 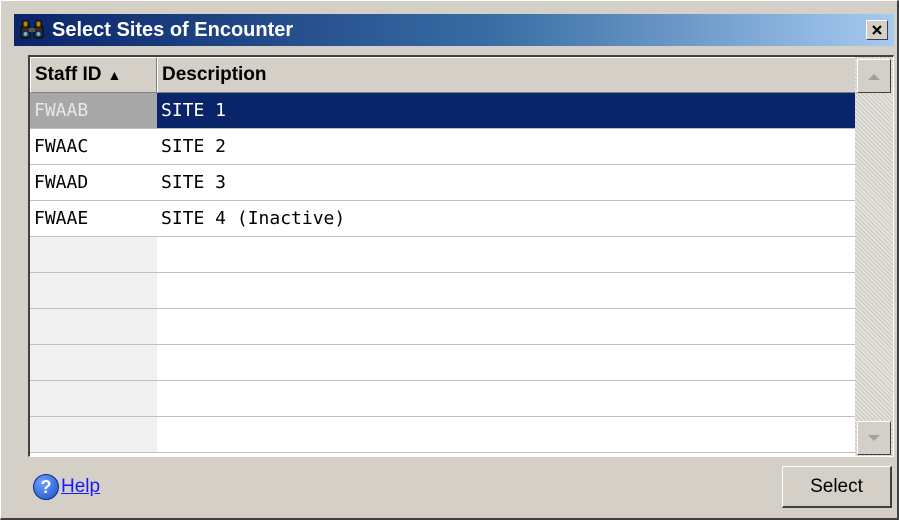 I want to click on vertical-scrollbar, so click(x=874, y=256).